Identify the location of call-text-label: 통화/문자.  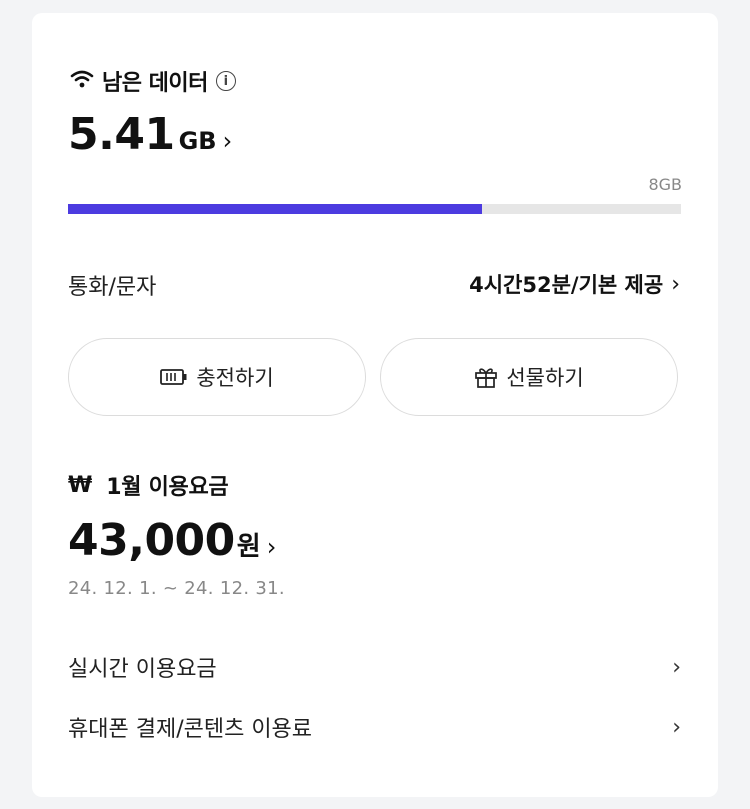
(112, 287).